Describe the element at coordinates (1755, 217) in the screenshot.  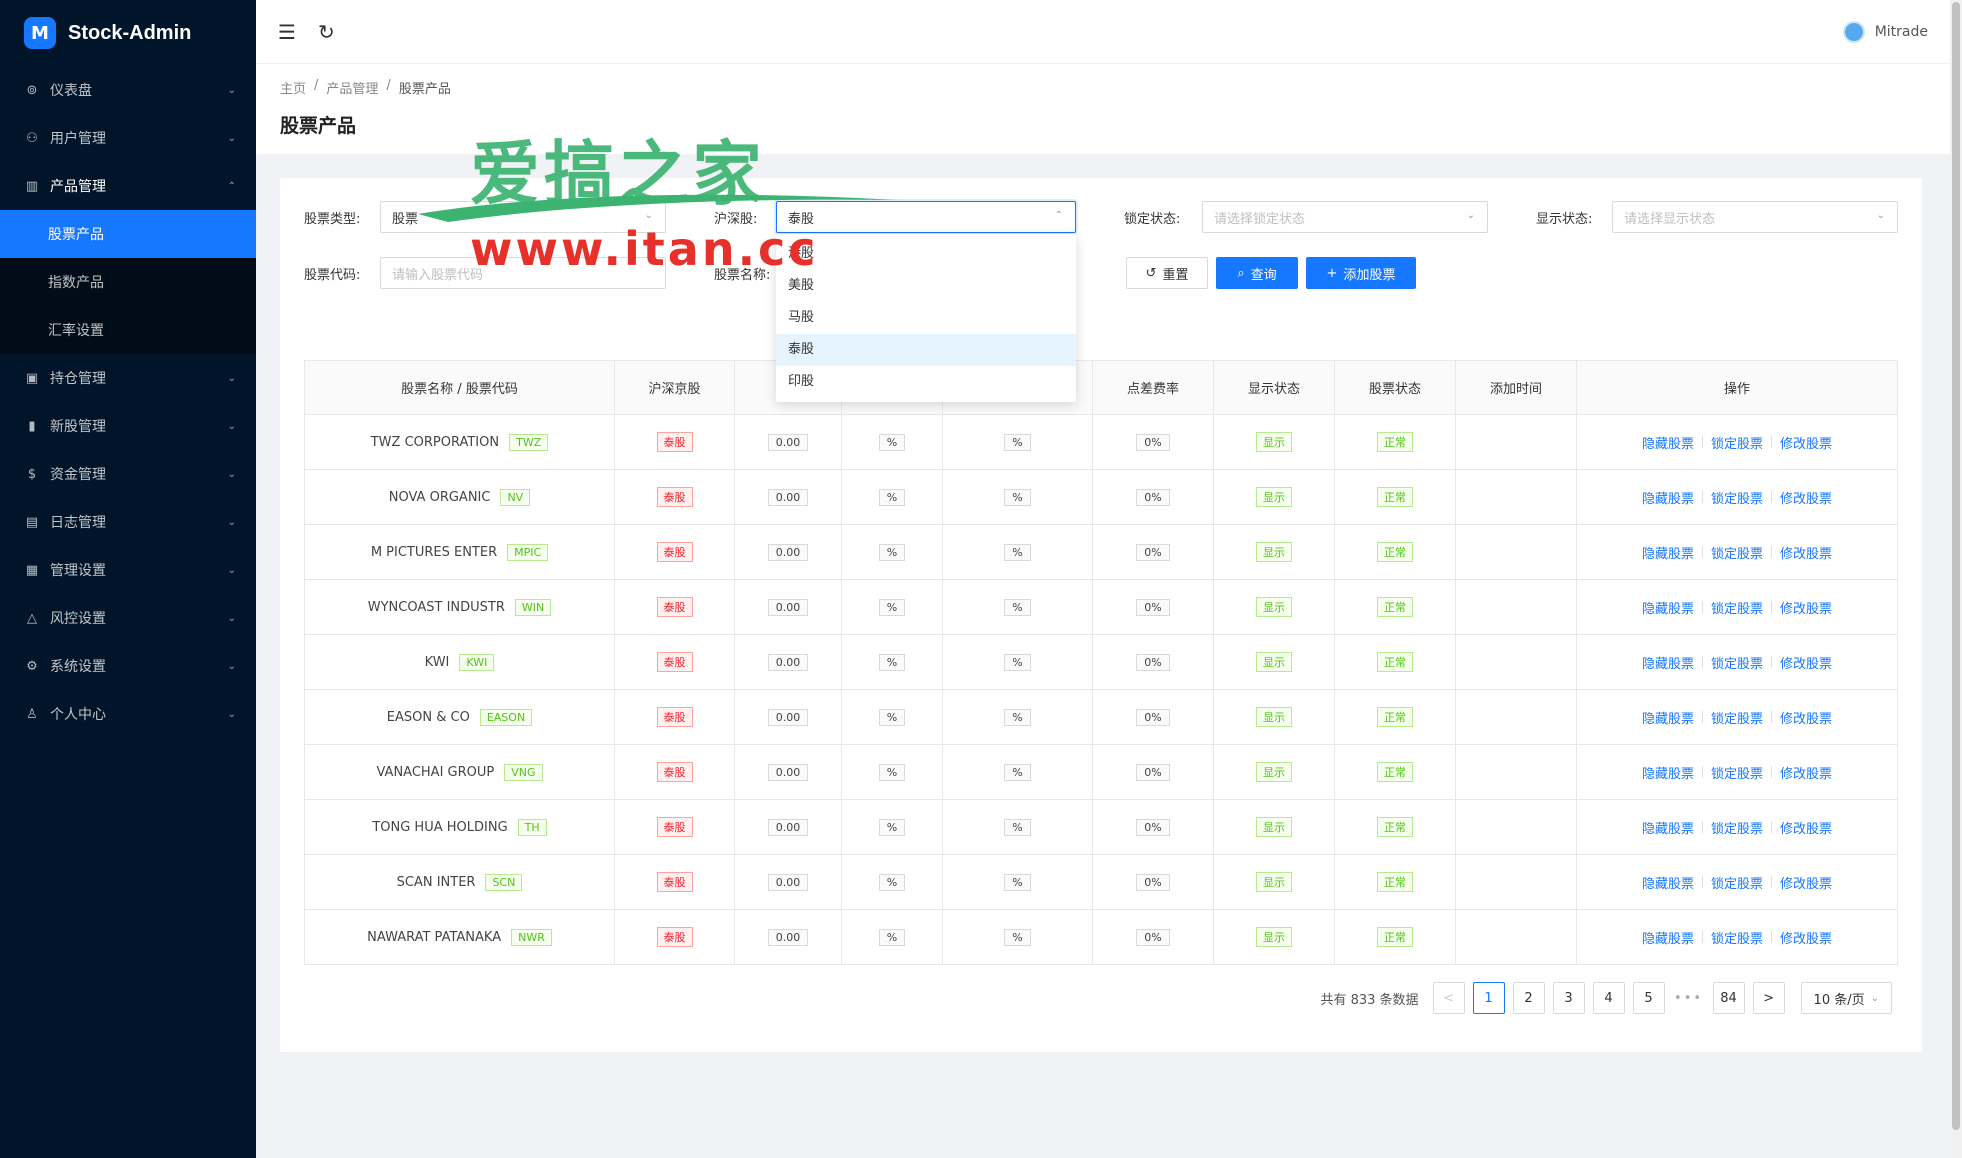
I see `display-status-select: 请选择显示状态 ⌄` at that location.